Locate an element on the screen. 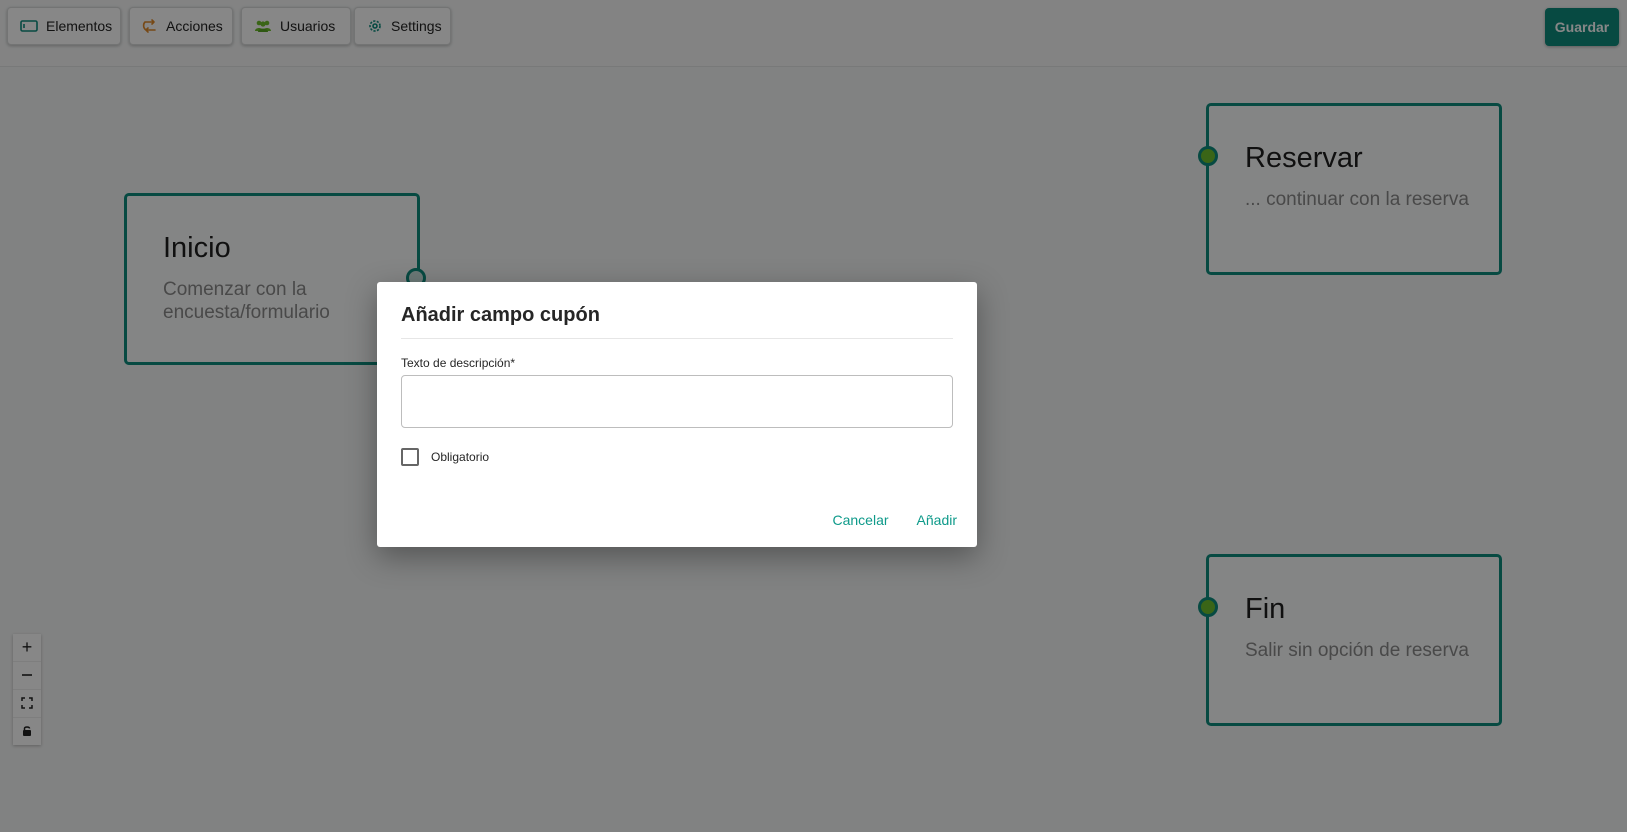 The image size is (1627, 832). add-button: Añadir is located at coordinates (937, 520).